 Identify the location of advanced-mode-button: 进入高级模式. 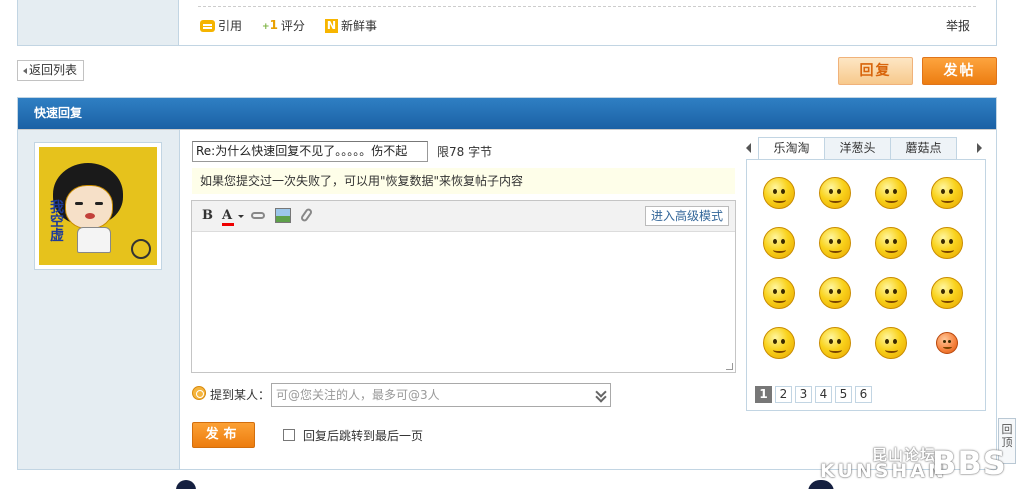
(686, 216).